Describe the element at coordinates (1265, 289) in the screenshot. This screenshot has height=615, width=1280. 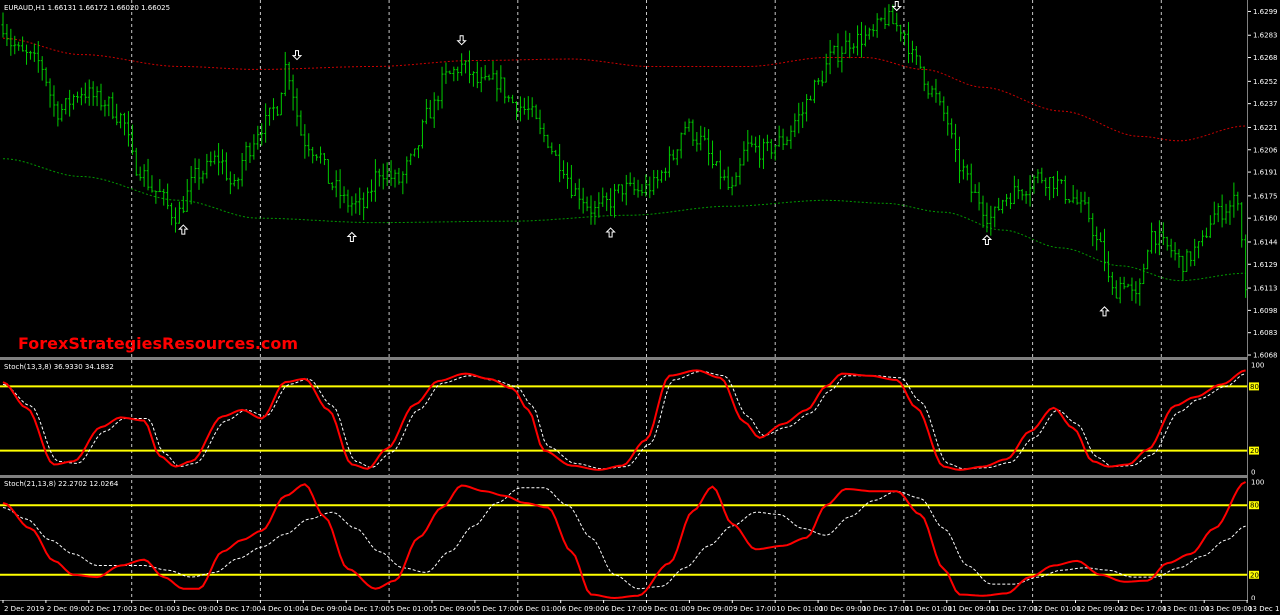
I see `price-tick-label: 1.6113` at that location.